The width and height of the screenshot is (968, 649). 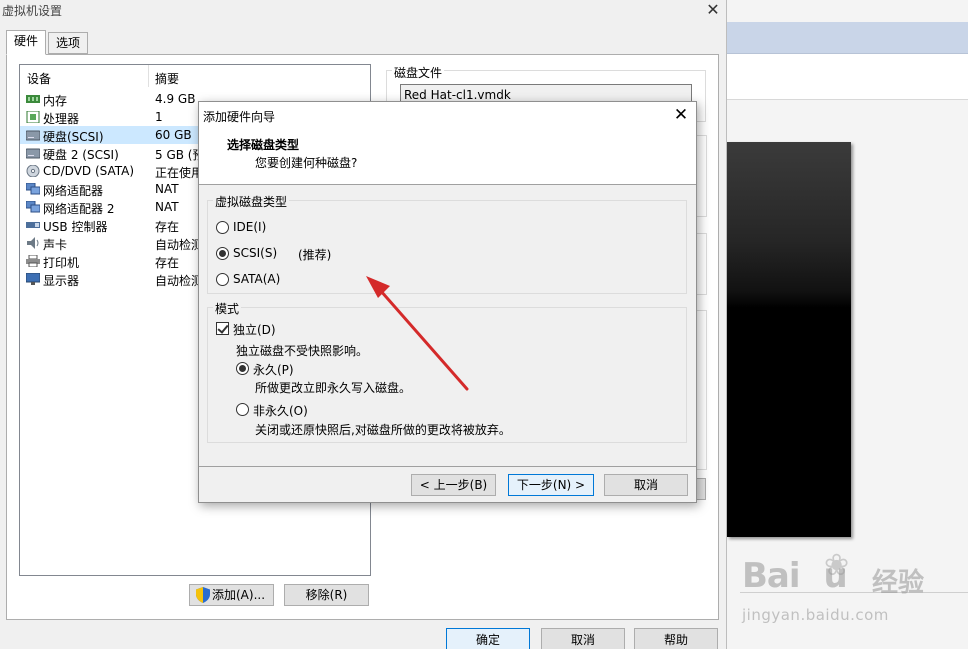 What do you see at coordinates (33, 279) in the screenshot?
I see `monitor-icon` at bounding box center [33, 279].